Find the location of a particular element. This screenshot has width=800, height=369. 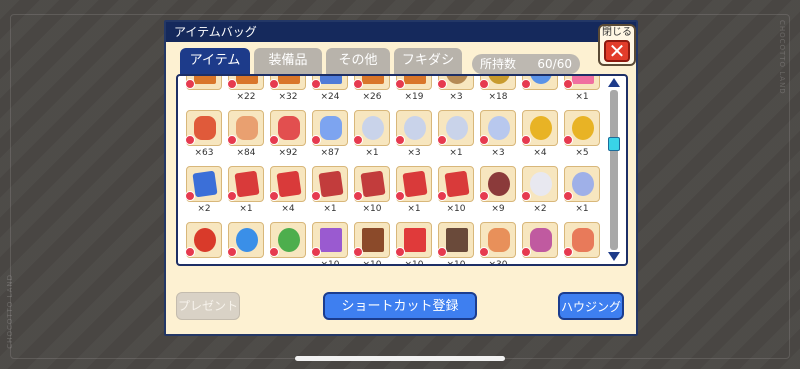

item-slot: ×92 is located at coordinates (288, 136).